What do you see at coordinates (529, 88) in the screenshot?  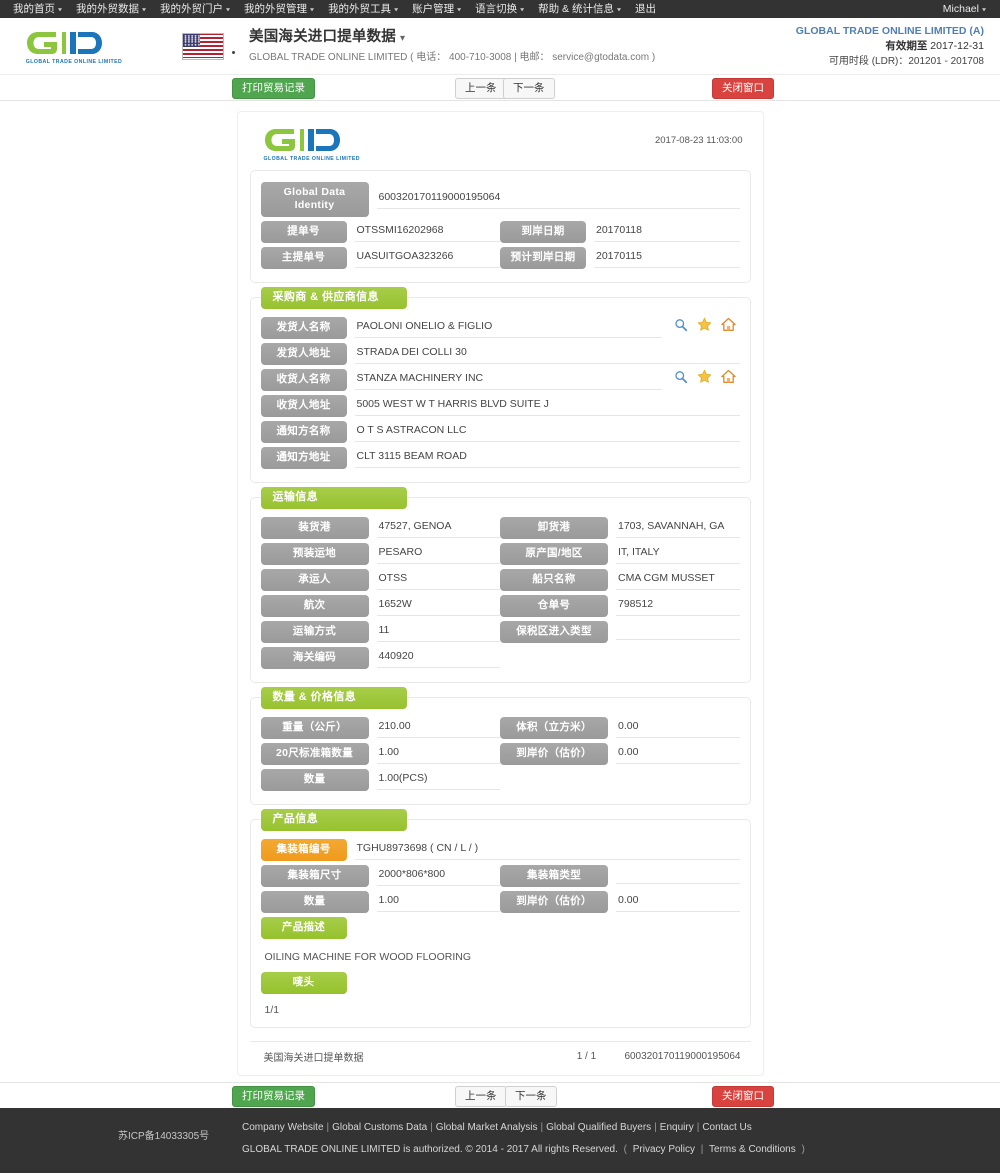 I see `next-record-button: 下一条` at bounding box center [529, 88].